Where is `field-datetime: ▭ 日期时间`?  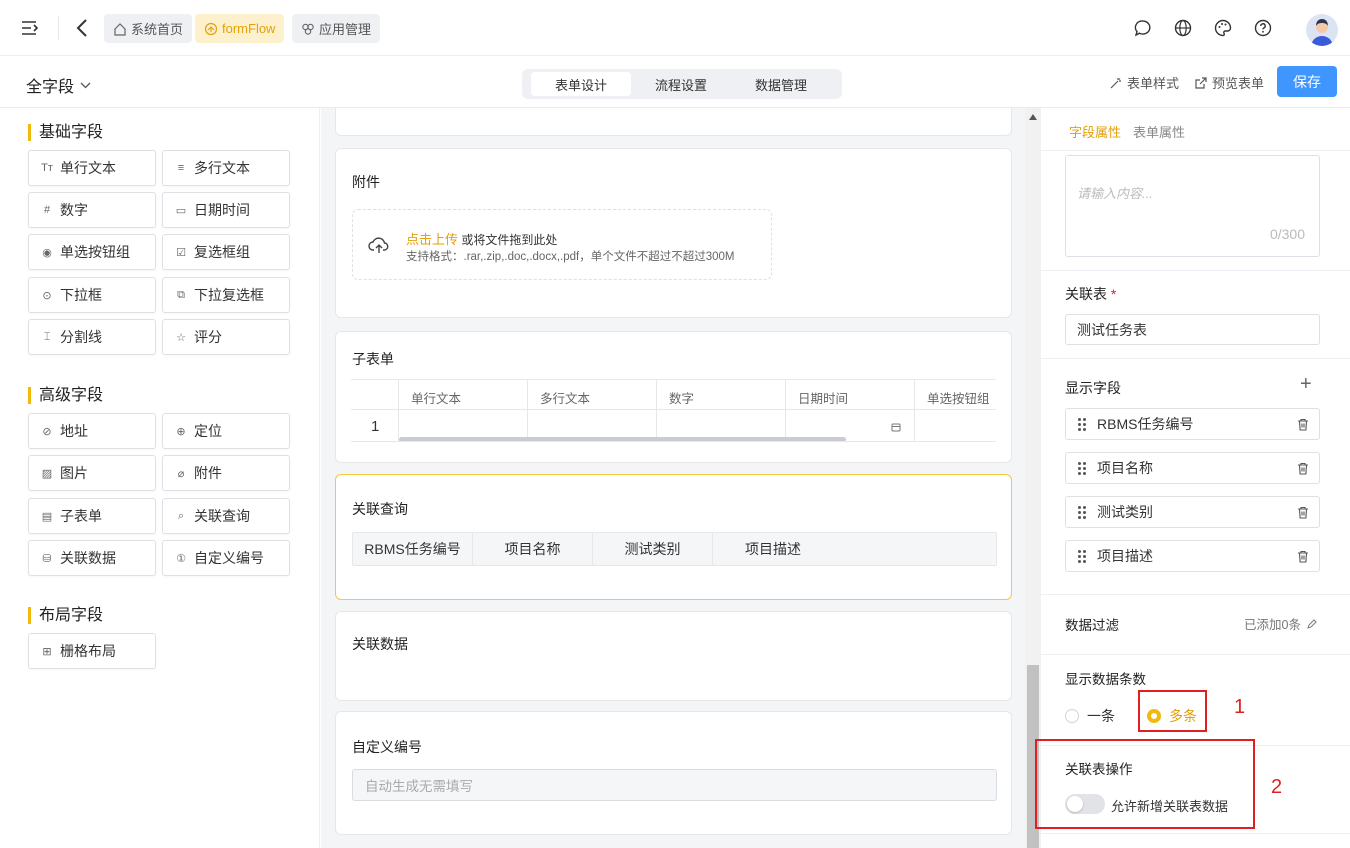 field-datetime: ▭ 日期时间 is located at coordinates (226, 210).